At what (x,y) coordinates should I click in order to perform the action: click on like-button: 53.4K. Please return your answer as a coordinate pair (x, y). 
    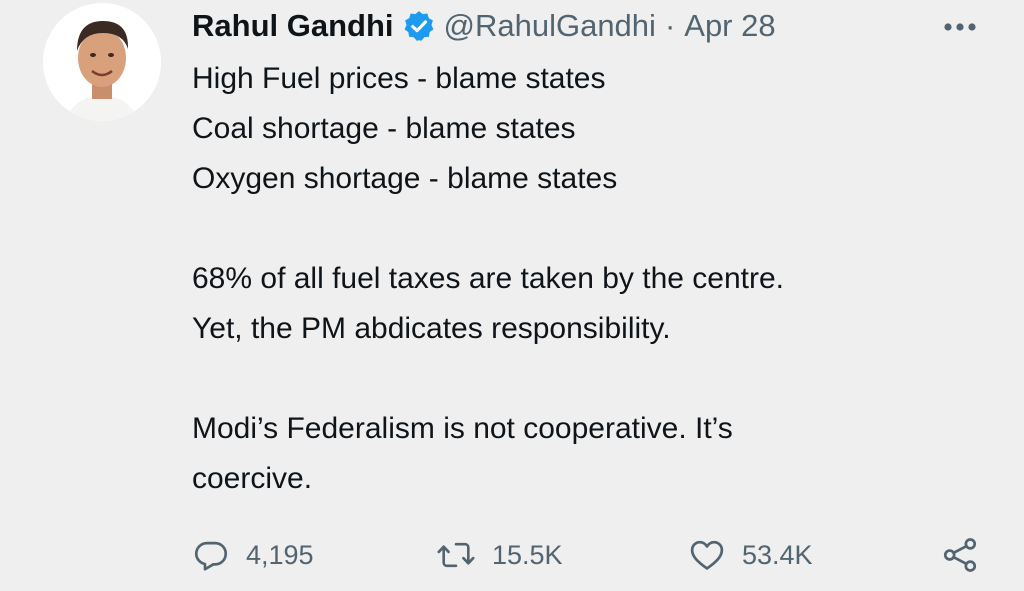
    Looking at the image, I should click on (750, 555).